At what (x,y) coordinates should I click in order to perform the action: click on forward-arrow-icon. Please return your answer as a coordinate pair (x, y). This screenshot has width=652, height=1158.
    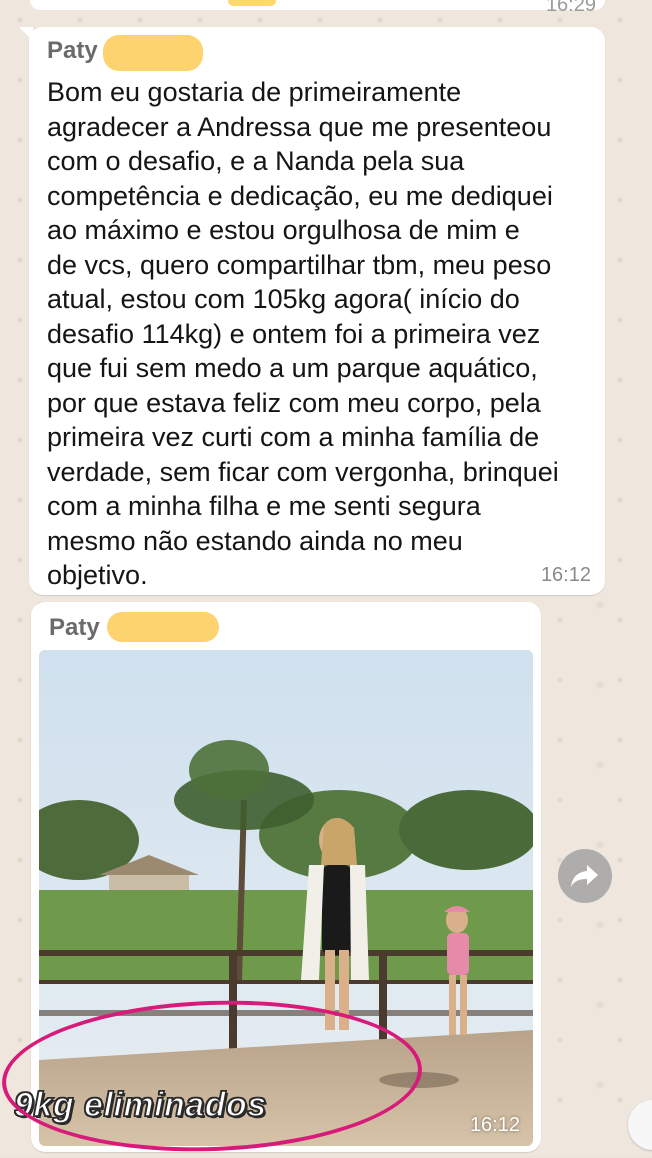
    Looking at the image, I should click on (584, 876).